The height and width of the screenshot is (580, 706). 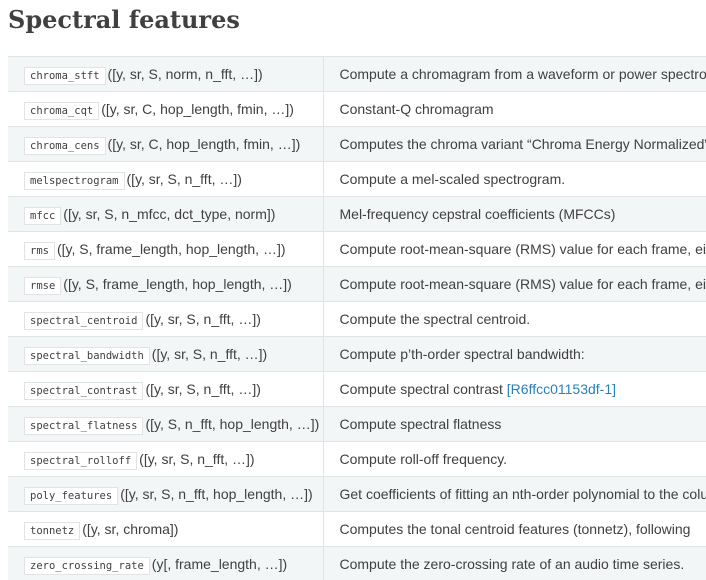 I want to click on section-title: Spectral features, so click(x=124, y=19).